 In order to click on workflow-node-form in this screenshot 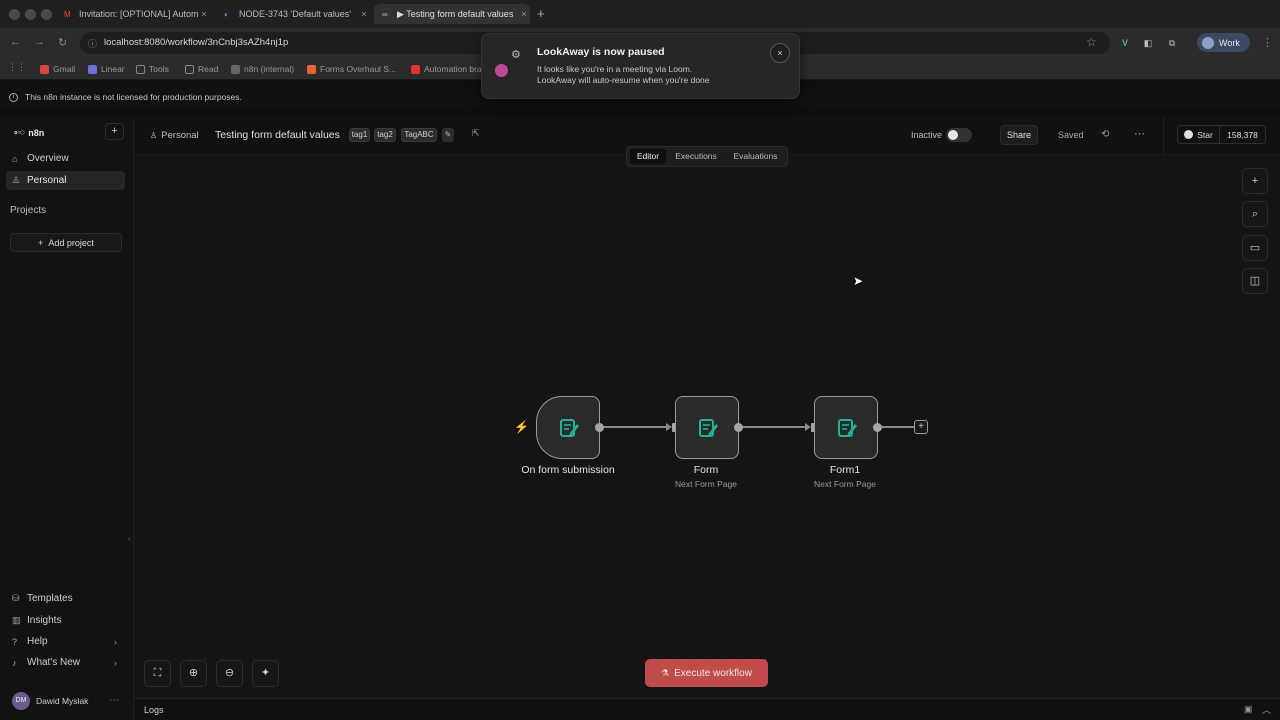, I will do `click(707, 427)`.